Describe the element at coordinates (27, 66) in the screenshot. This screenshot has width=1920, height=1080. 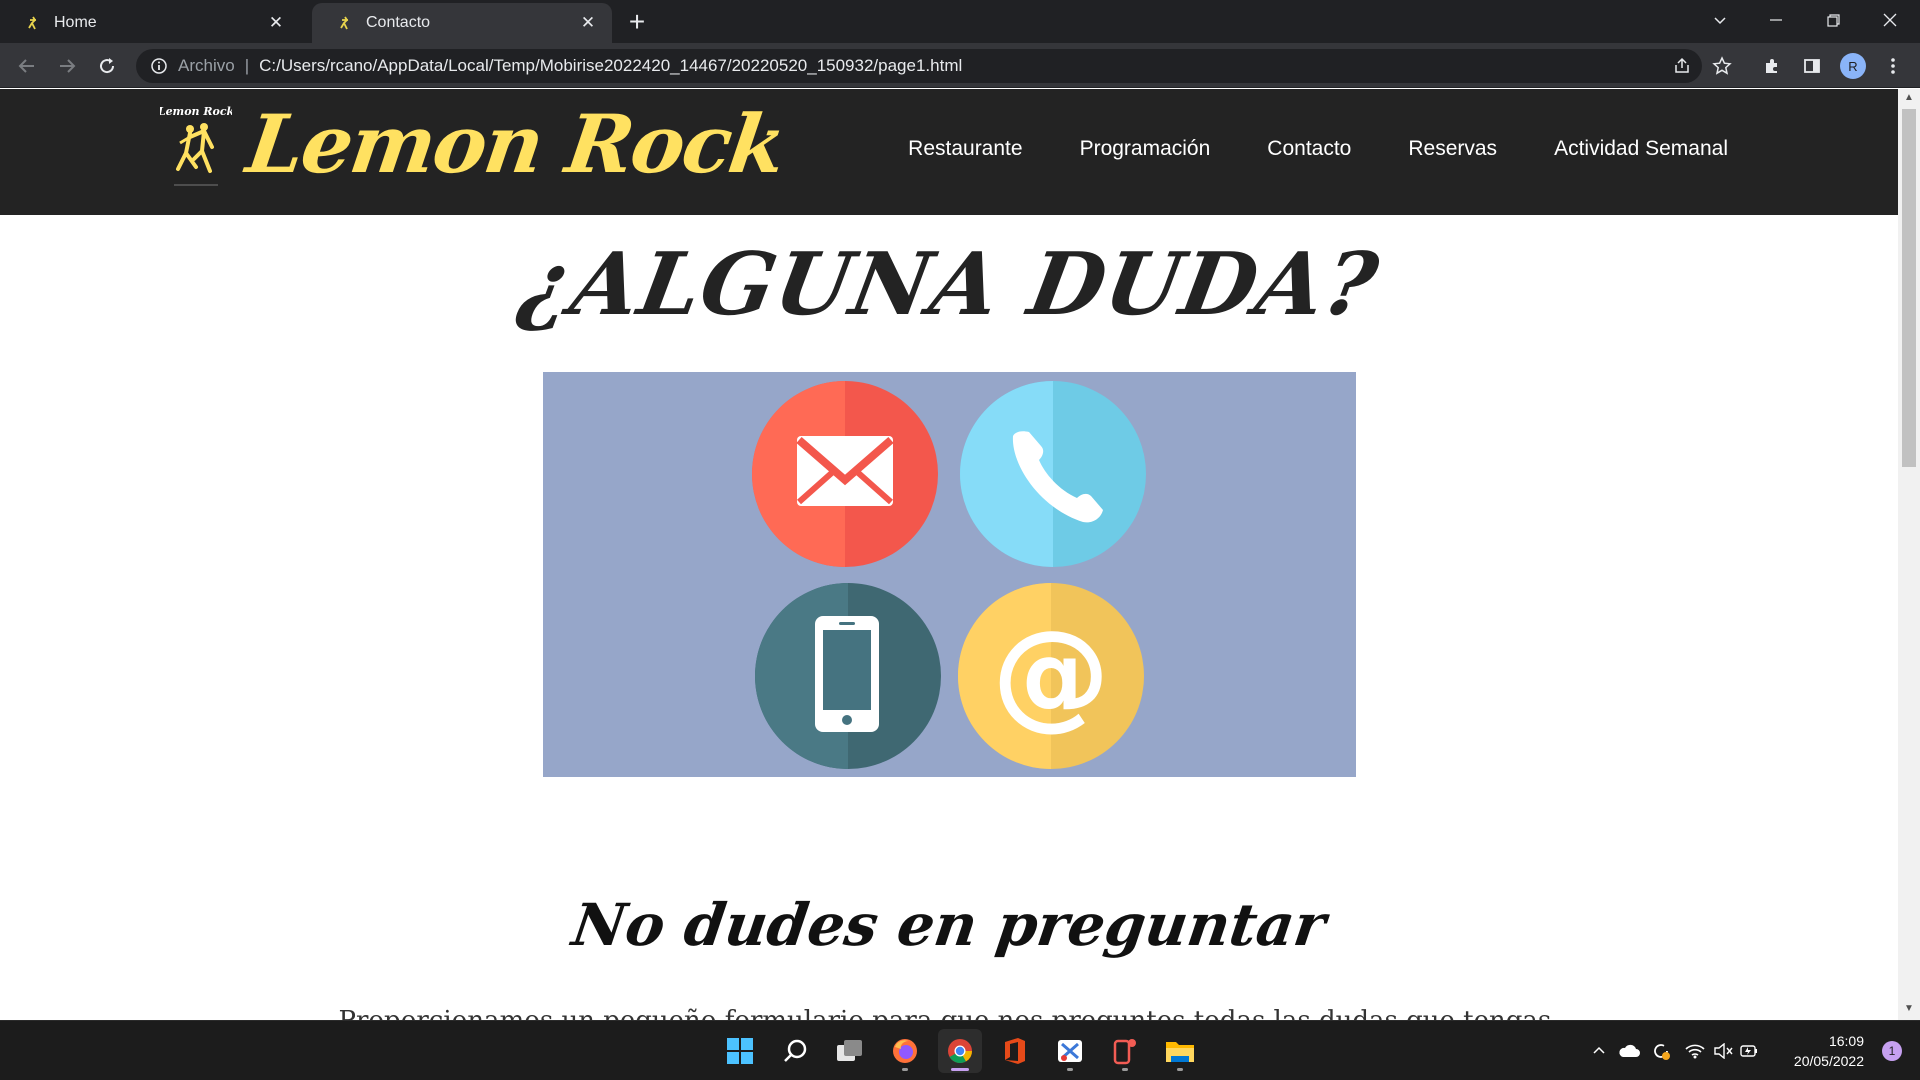
I see `back-button` at that location.